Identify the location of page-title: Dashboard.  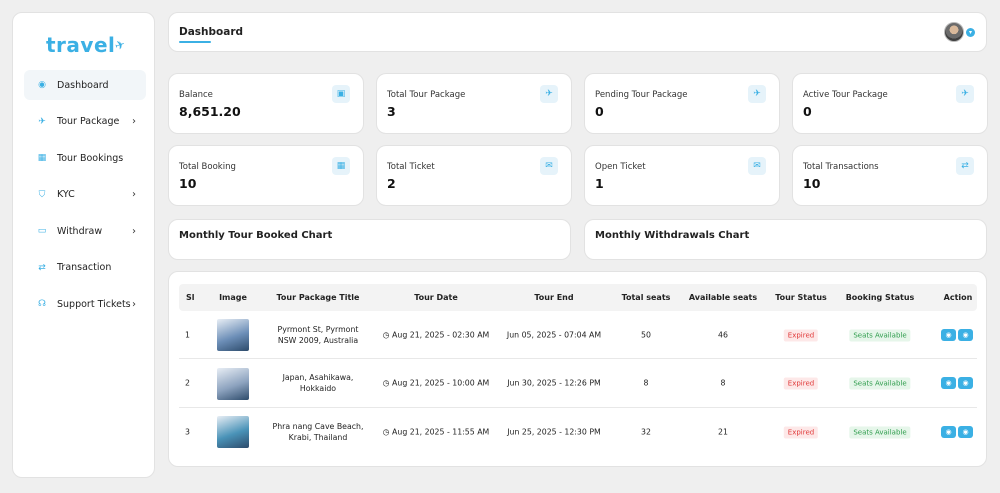
(211, 32).